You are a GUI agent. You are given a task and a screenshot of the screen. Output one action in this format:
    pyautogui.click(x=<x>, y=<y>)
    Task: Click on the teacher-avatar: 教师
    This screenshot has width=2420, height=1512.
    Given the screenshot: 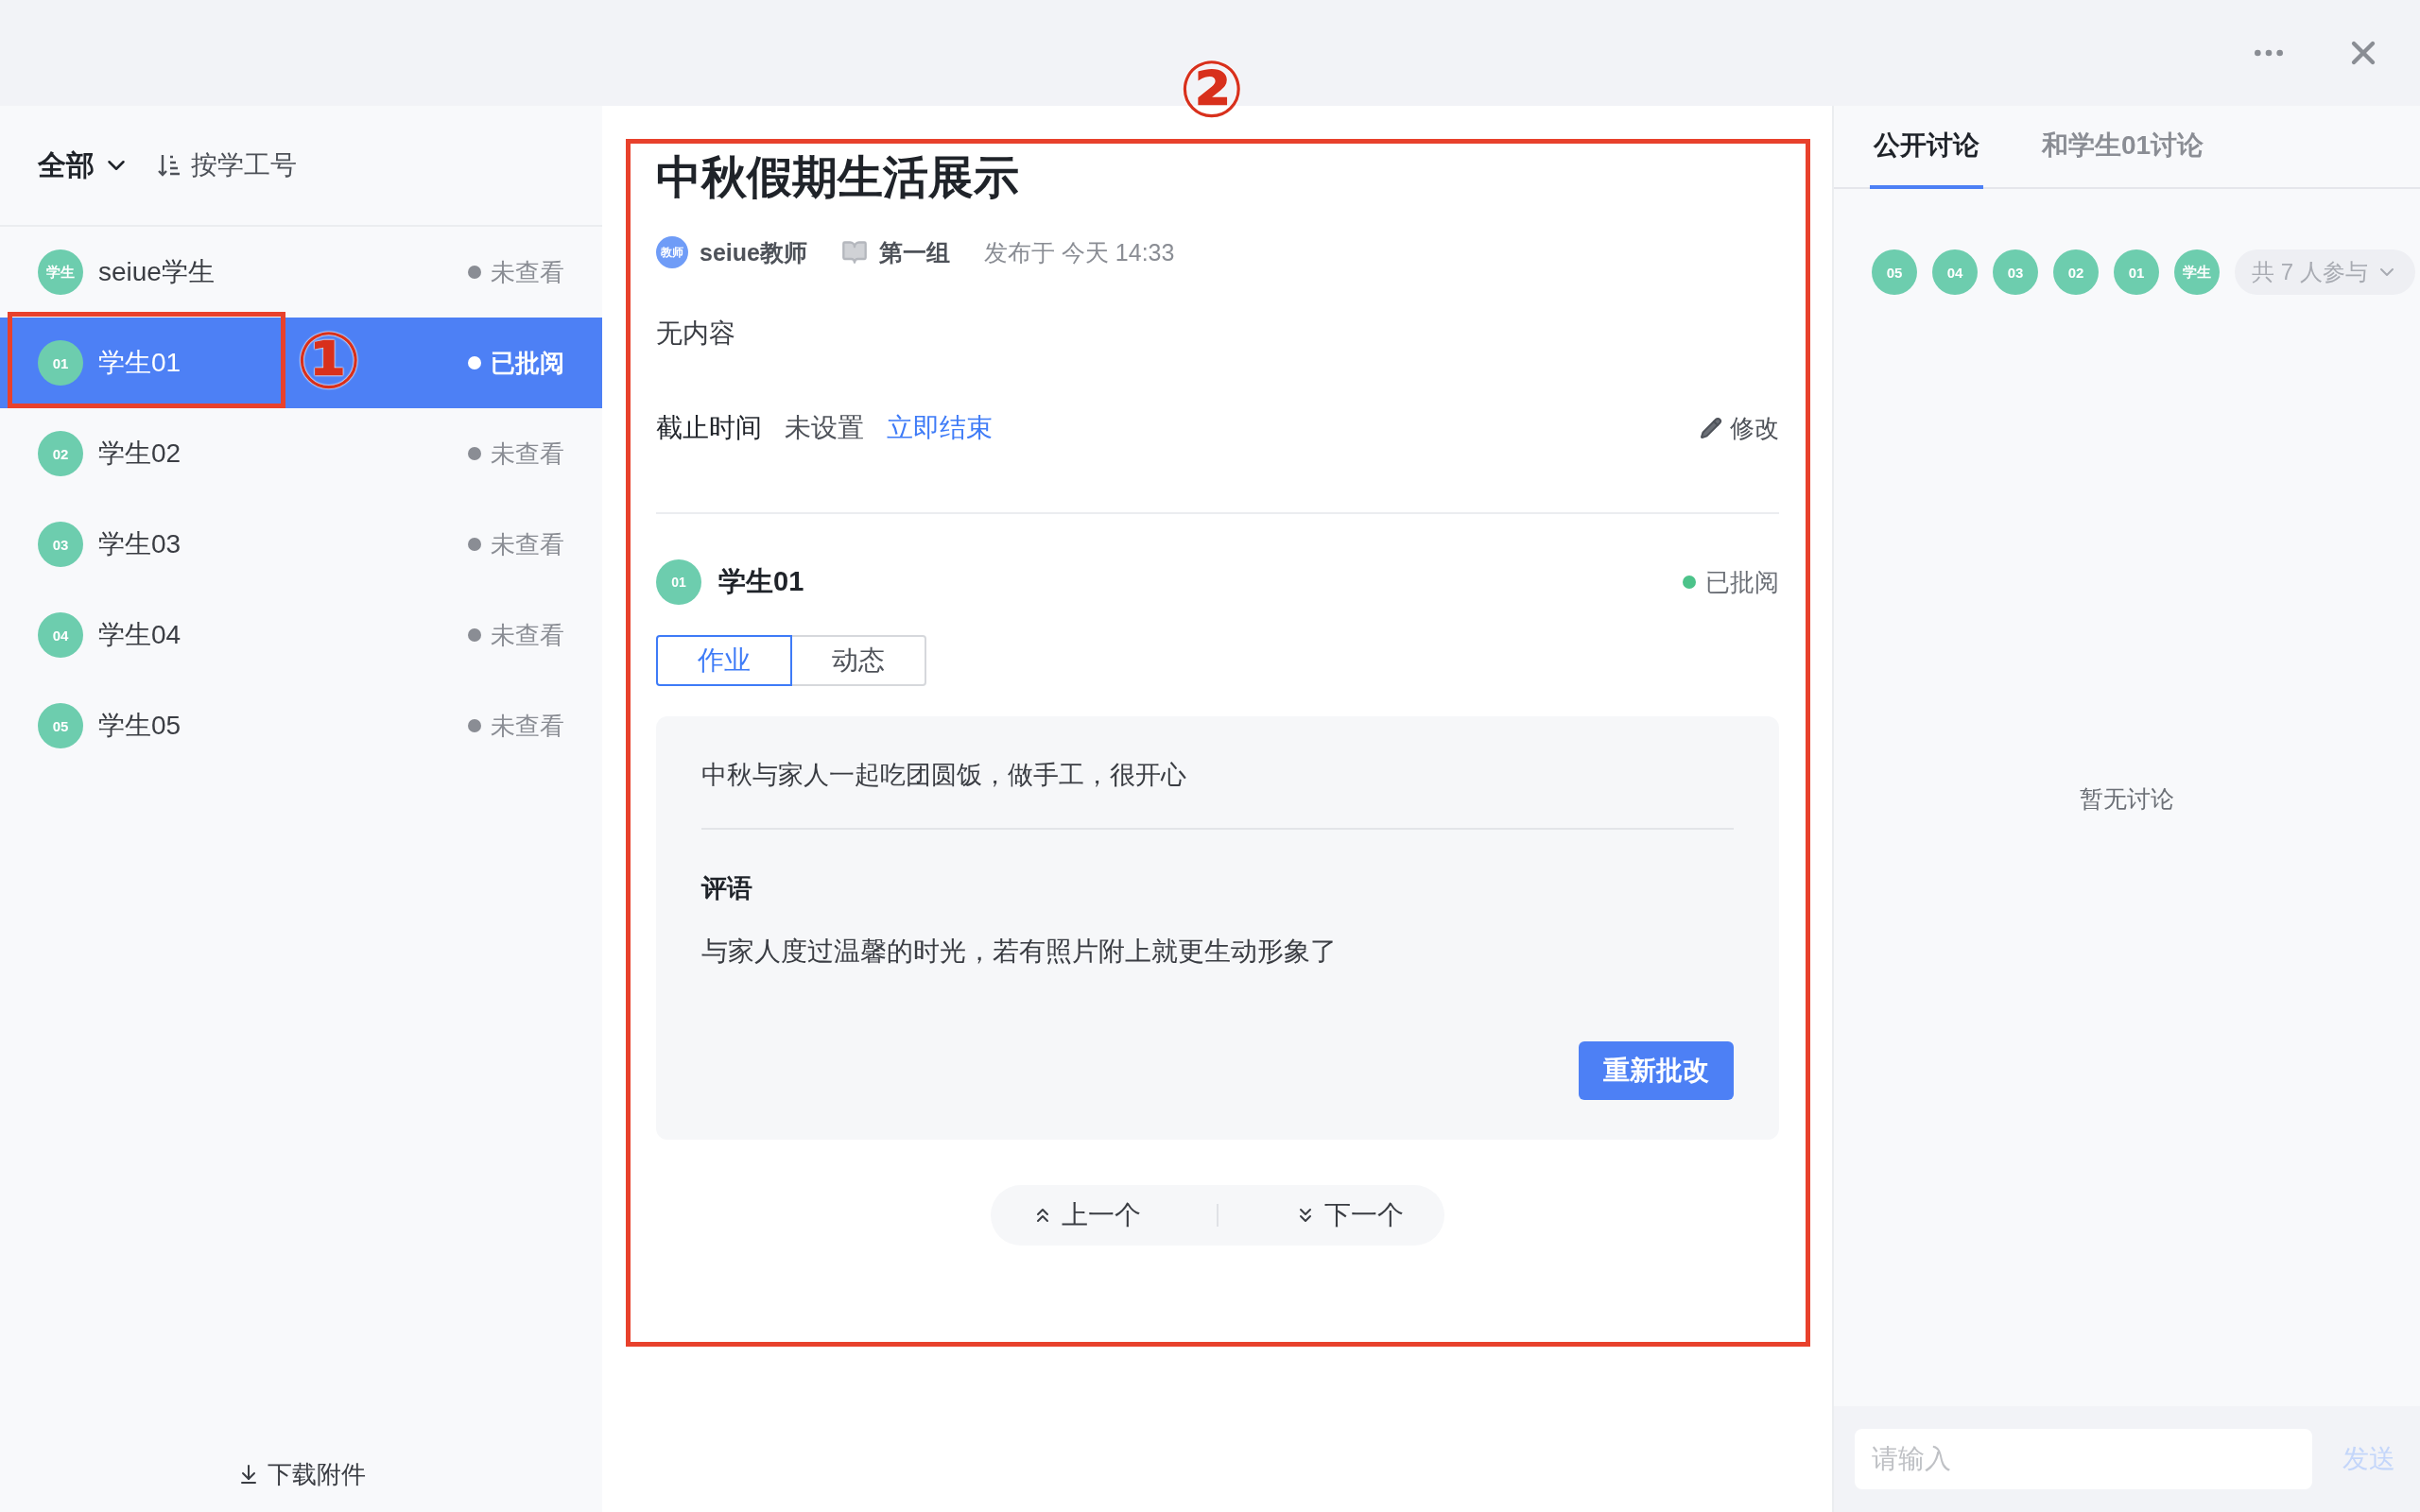 What is the action you would take?
    pyautogui.click(x=672, y=252)
    